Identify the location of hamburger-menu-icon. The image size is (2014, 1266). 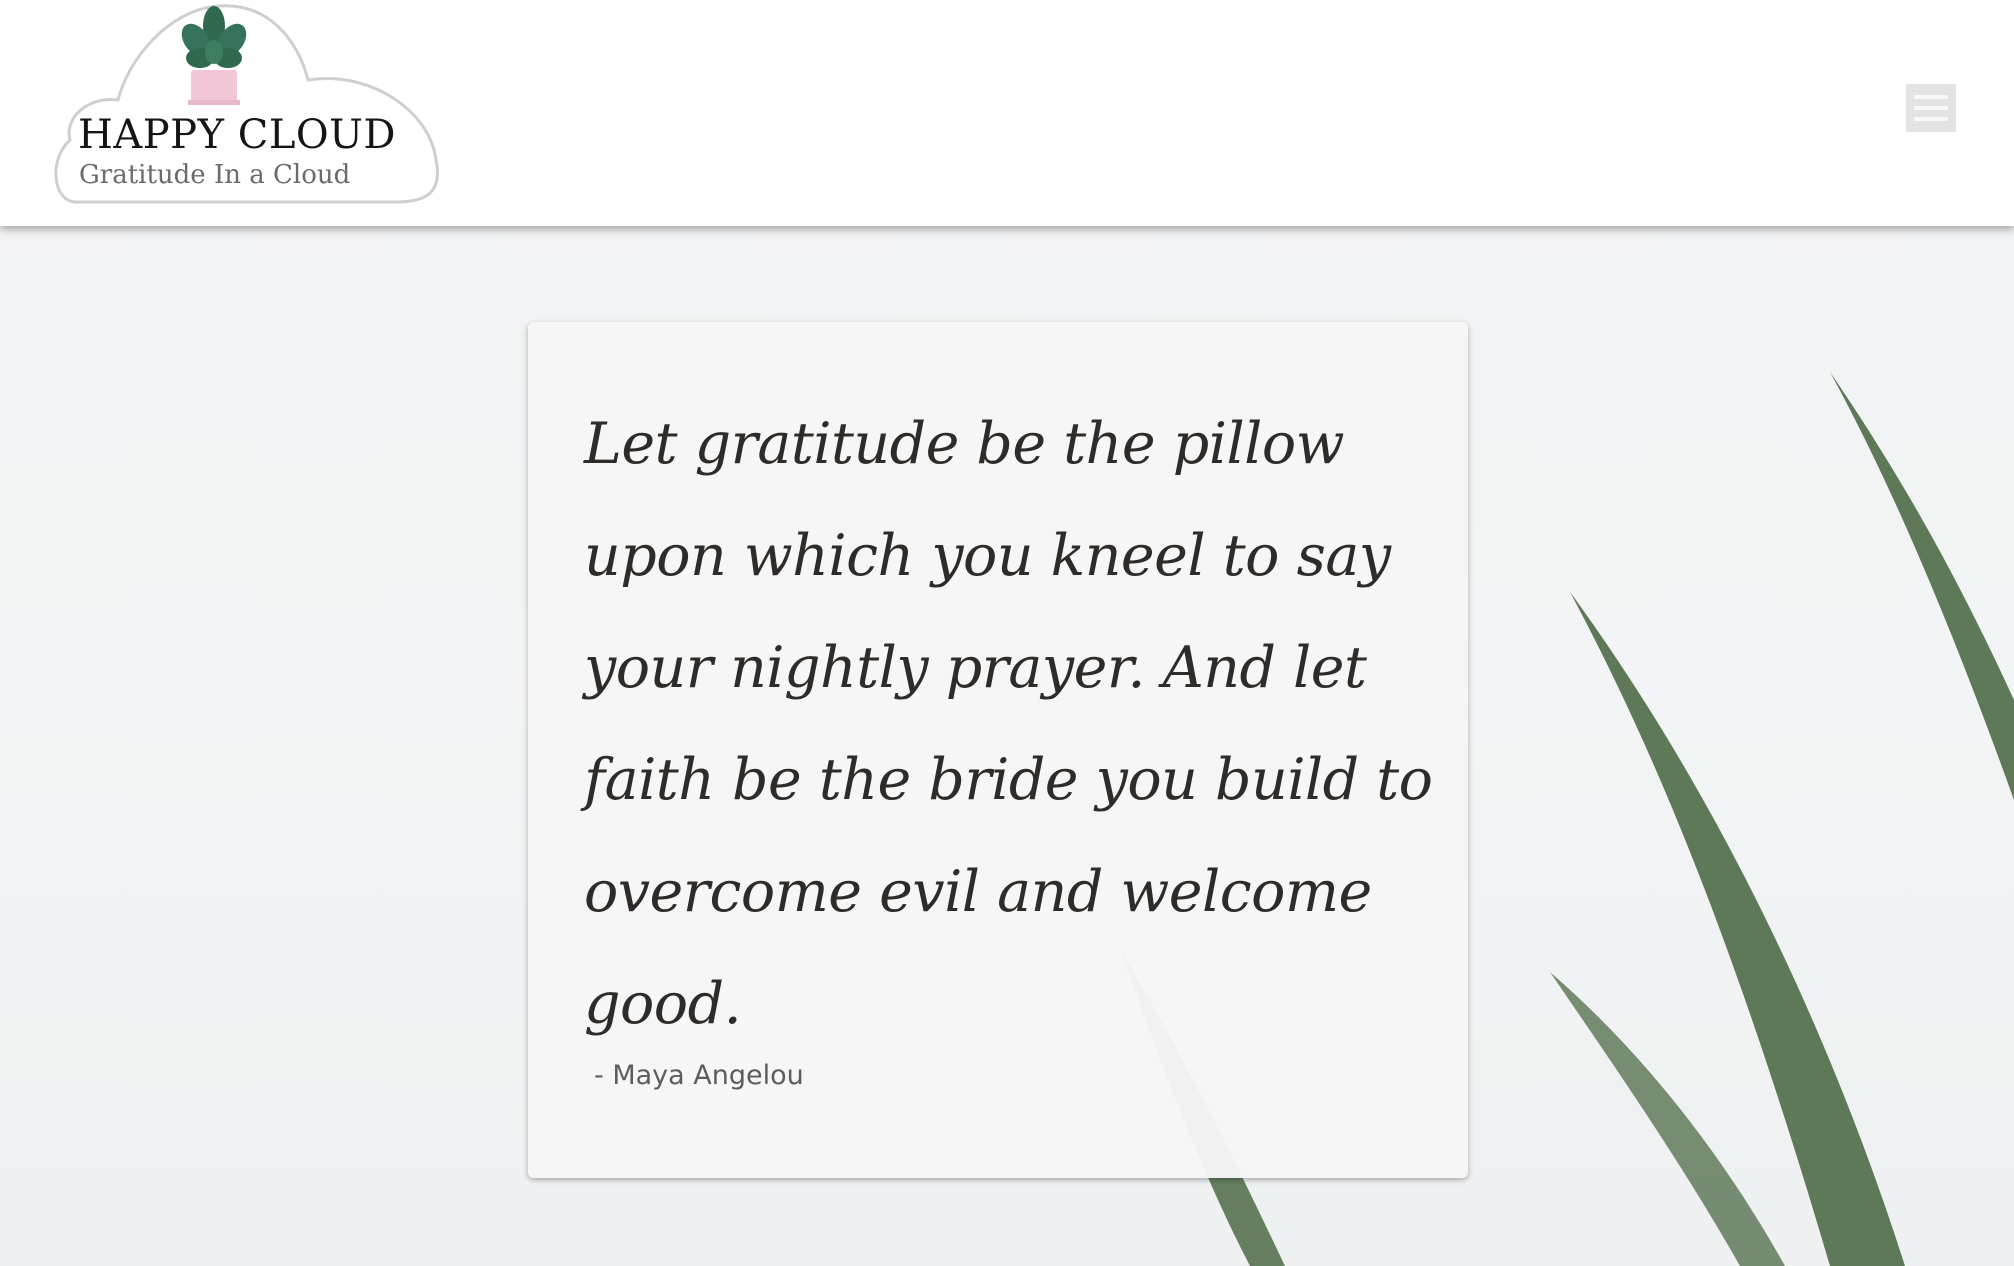
(1931, 108).